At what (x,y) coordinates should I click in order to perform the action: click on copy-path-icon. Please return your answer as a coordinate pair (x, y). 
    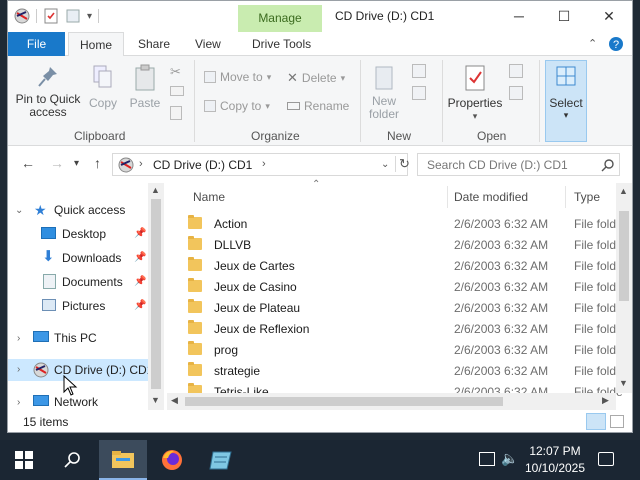
    Looking at the image, I should click on (177, 91).